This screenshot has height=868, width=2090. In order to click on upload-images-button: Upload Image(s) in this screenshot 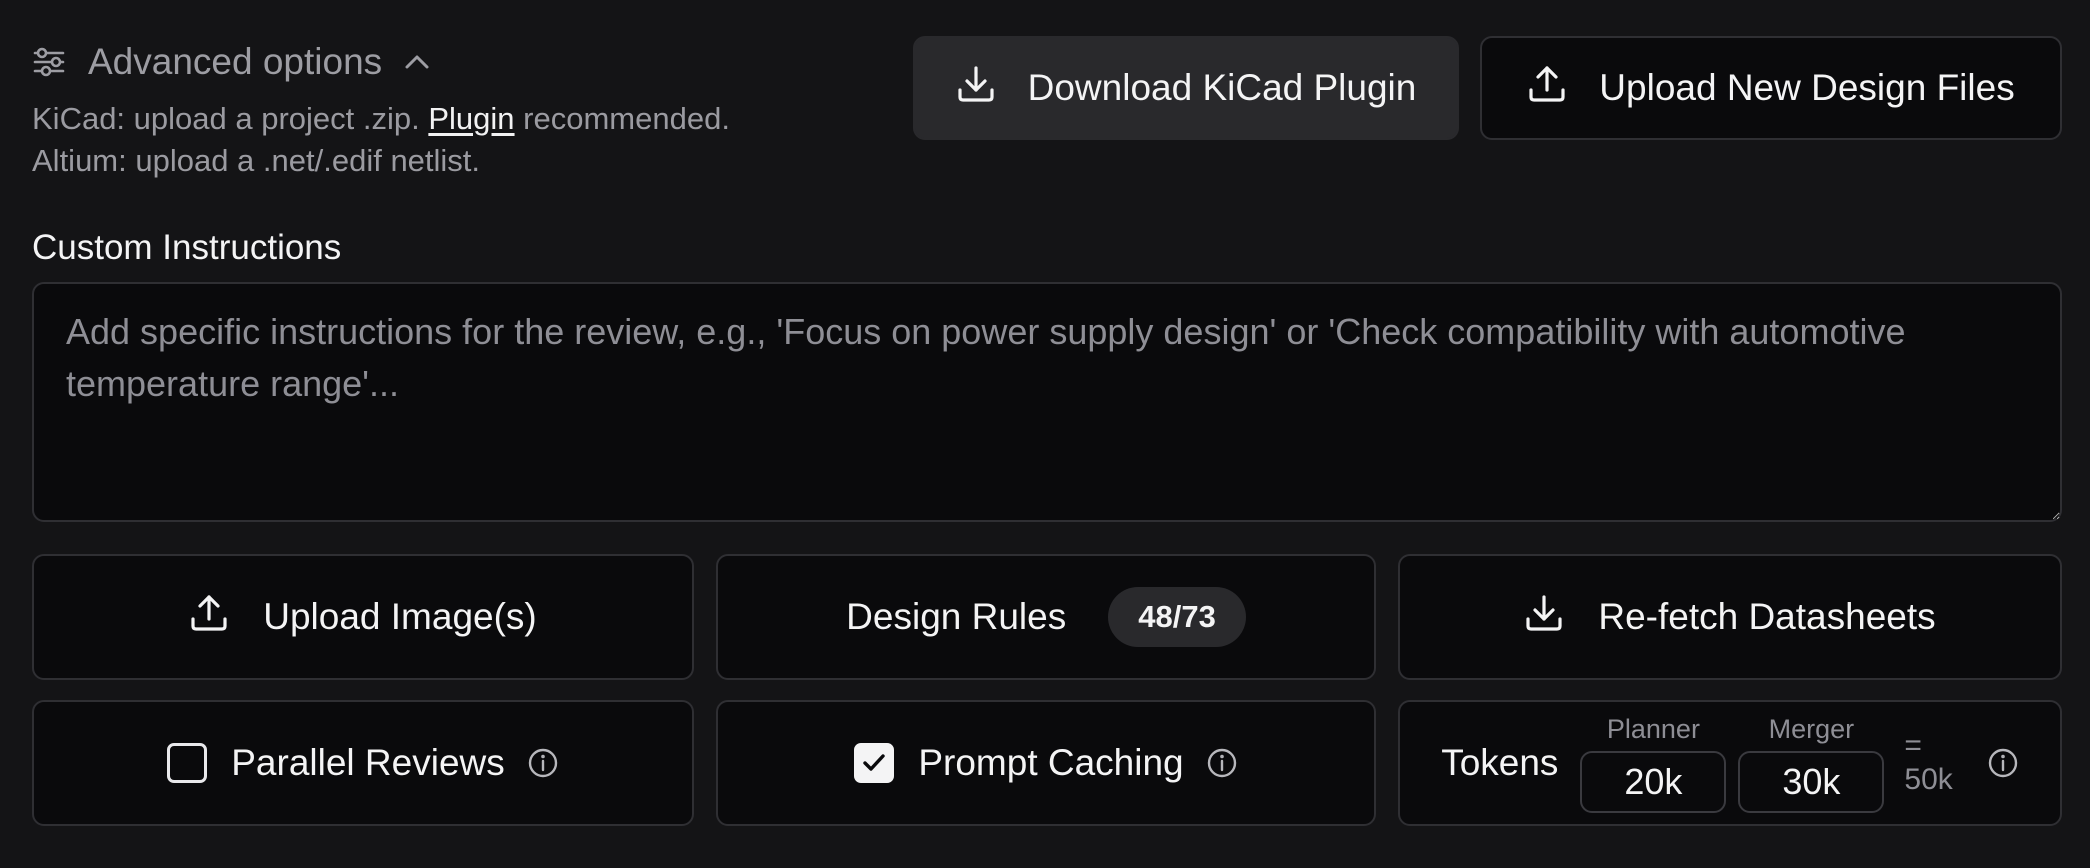, I will do `click(363, 617)`.